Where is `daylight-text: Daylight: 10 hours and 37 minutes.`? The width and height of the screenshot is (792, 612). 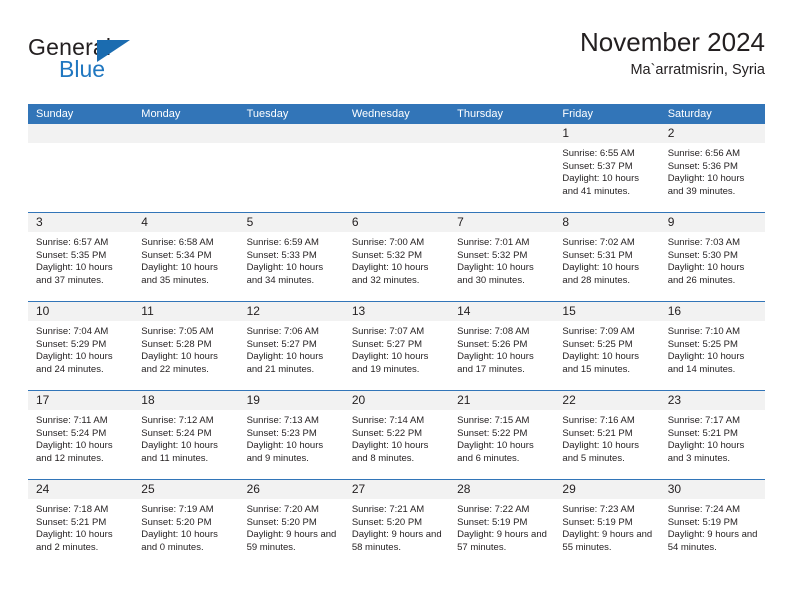 daylight-text: Daylight: 10 hours and 37 minutes. is located at coordinates (74, 274).